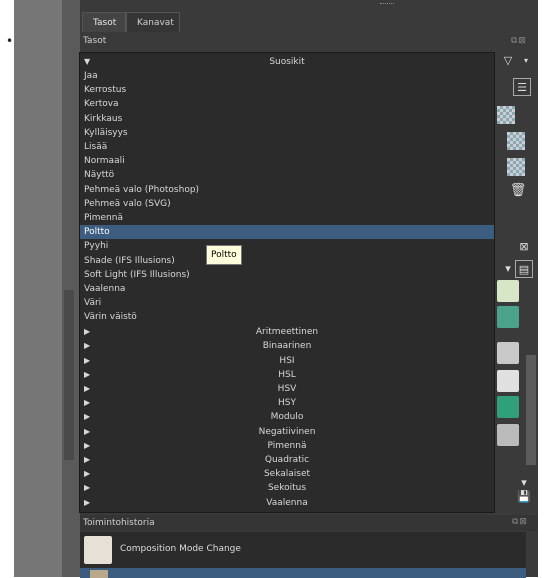 The width and height of the screenshot is (554, 578). What do you see at coordinates (287, 346) in the screenshot?
I see `blend-mode-category: ▶ Binaarinen` at bounding box center [287, 346].